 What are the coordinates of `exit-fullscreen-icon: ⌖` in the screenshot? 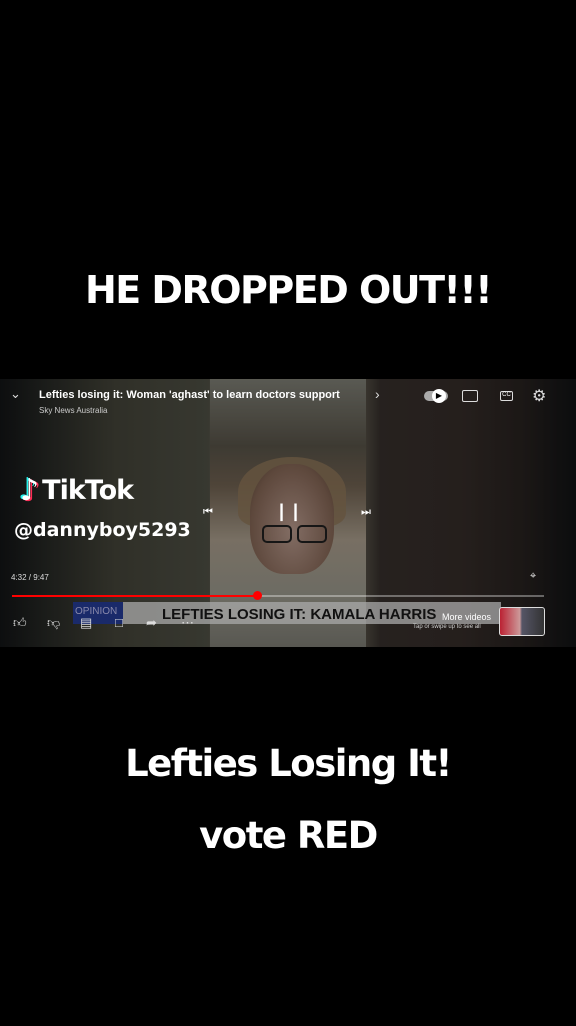 It's located at (533, 576).